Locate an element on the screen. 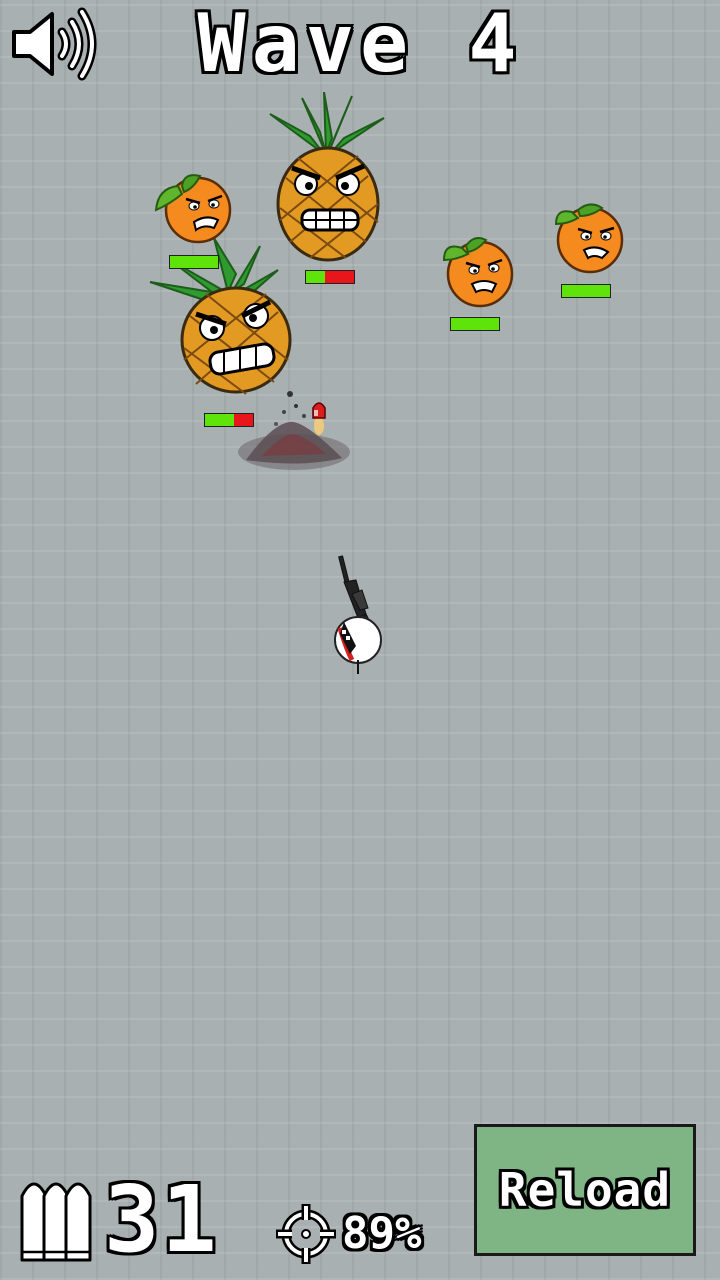 This screenshot has width=720, height=1280. splat-effect is located at coordinates (294, 430).